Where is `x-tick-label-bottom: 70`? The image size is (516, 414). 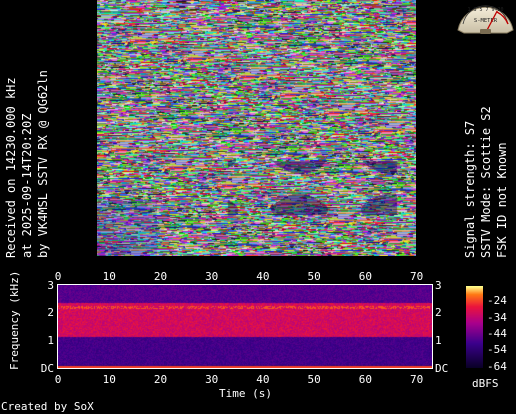
x-tick-label-bottom: 70 is located at coordinates (416, 379).